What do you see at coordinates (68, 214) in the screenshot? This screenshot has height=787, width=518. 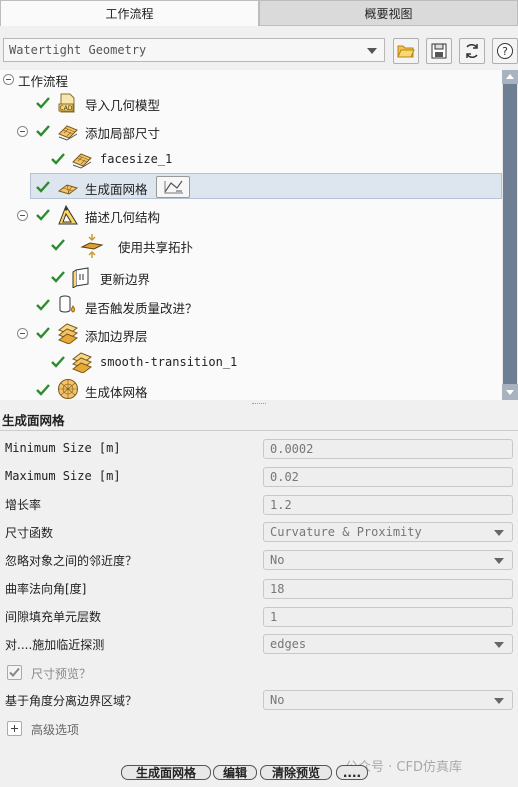 I see `describe-geometry-icon` at bounding box center [68, 214].